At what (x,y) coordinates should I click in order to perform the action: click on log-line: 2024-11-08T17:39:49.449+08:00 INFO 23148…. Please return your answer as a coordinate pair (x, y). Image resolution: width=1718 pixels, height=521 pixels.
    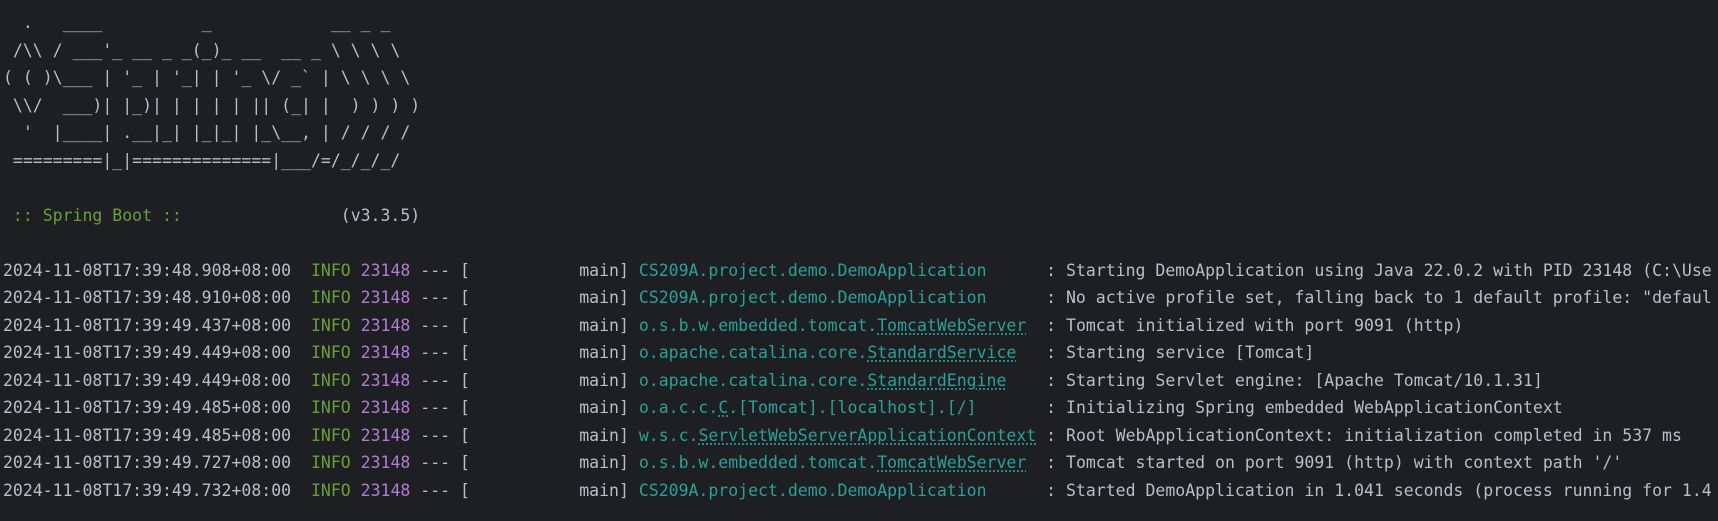
    Looking at the image, I should click on (860, 353).